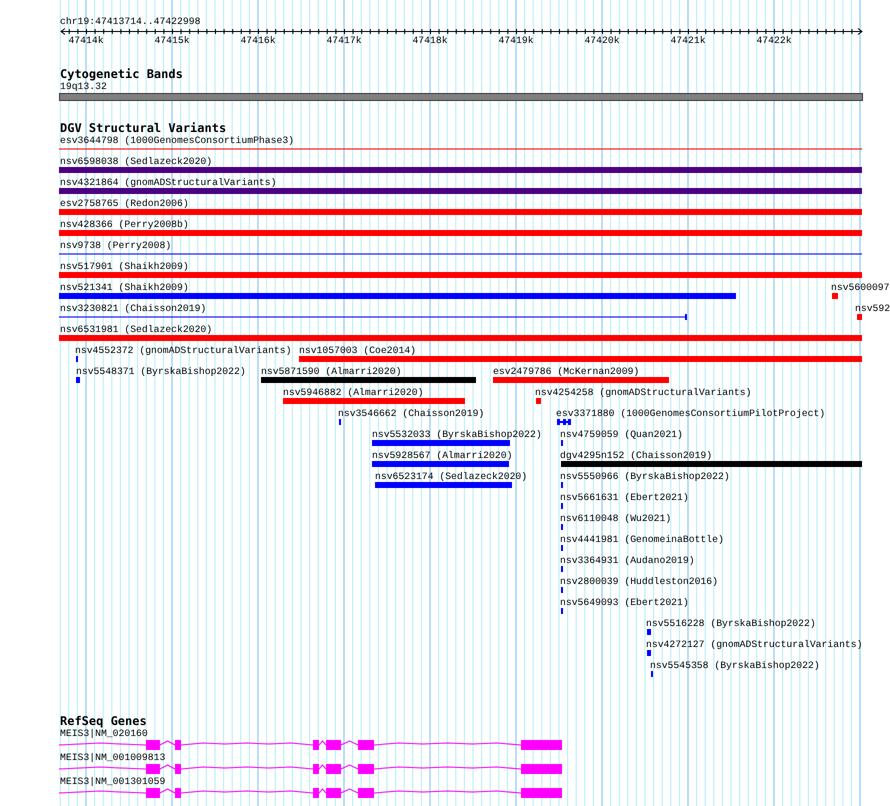 This screenshot has height=806, width=890. Describe the element at coordinates (124, 224) in the screenshot. I see `feature-label: nsv428366 (Perry2008b)` at that location.